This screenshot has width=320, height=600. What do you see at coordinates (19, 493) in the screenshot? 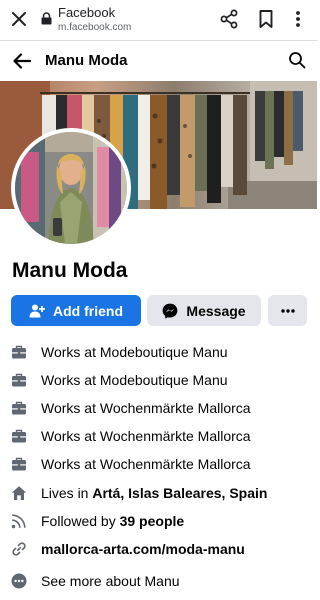
I see `home-icon` at bounding box center [19, 493].